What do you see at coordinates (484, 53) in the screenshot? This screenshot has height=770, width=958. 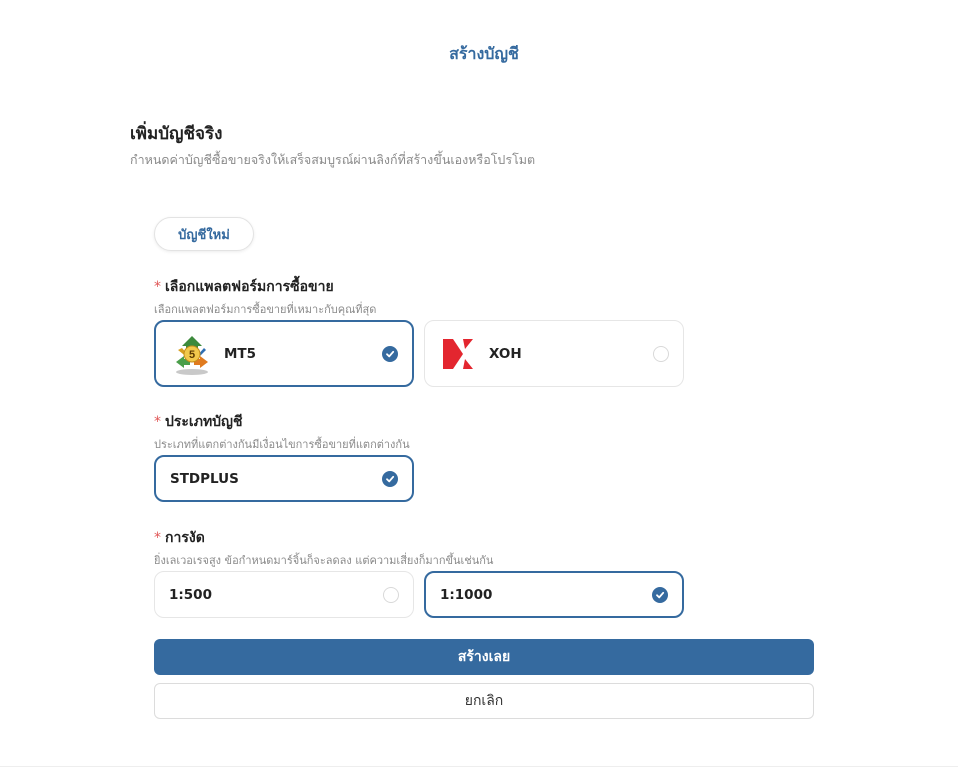 I see `page-title: สร้างบัญชี` at bounding box center [484, 53].